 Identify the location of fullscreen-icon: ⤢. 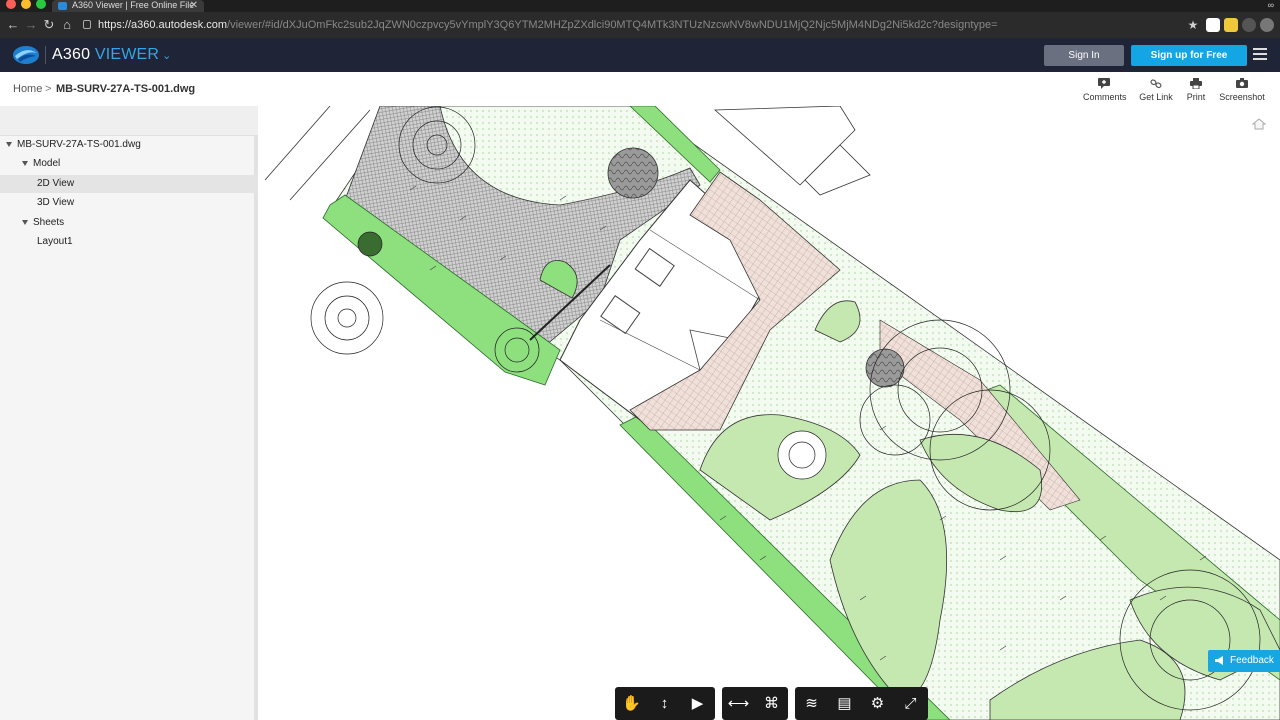
(910, 703).